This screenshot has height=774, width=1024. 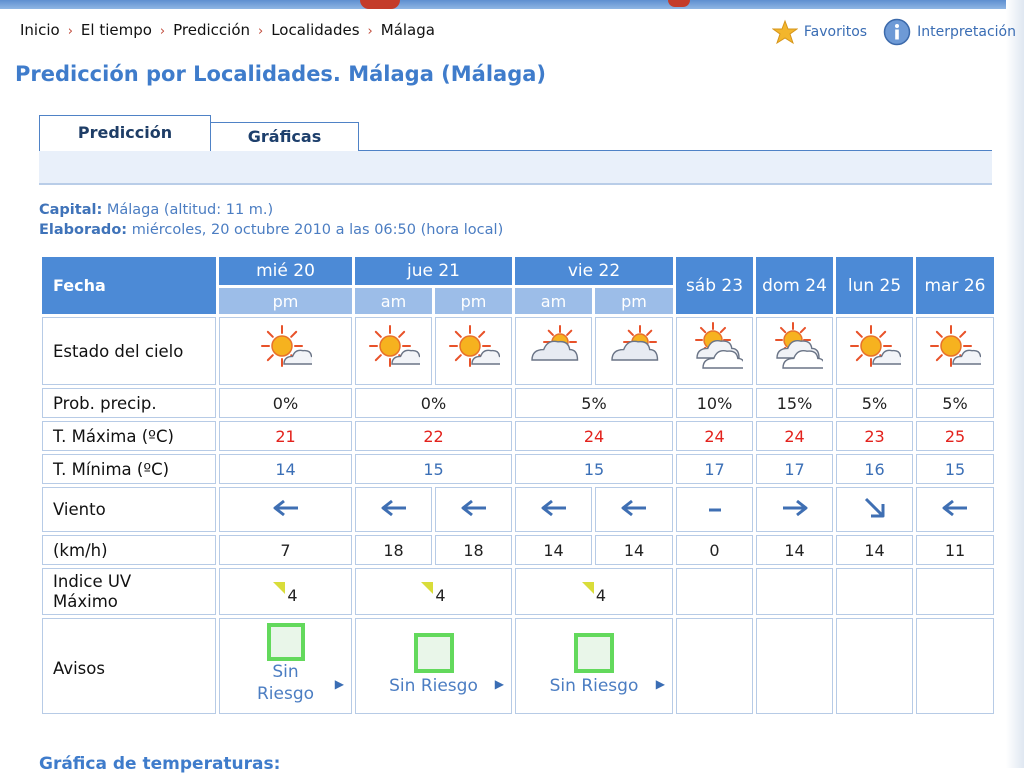 What do you see at coordinates (819, 32) in the screenshot?
I see `favoritos-link: Favoritos` at bounding box center [819, 32].